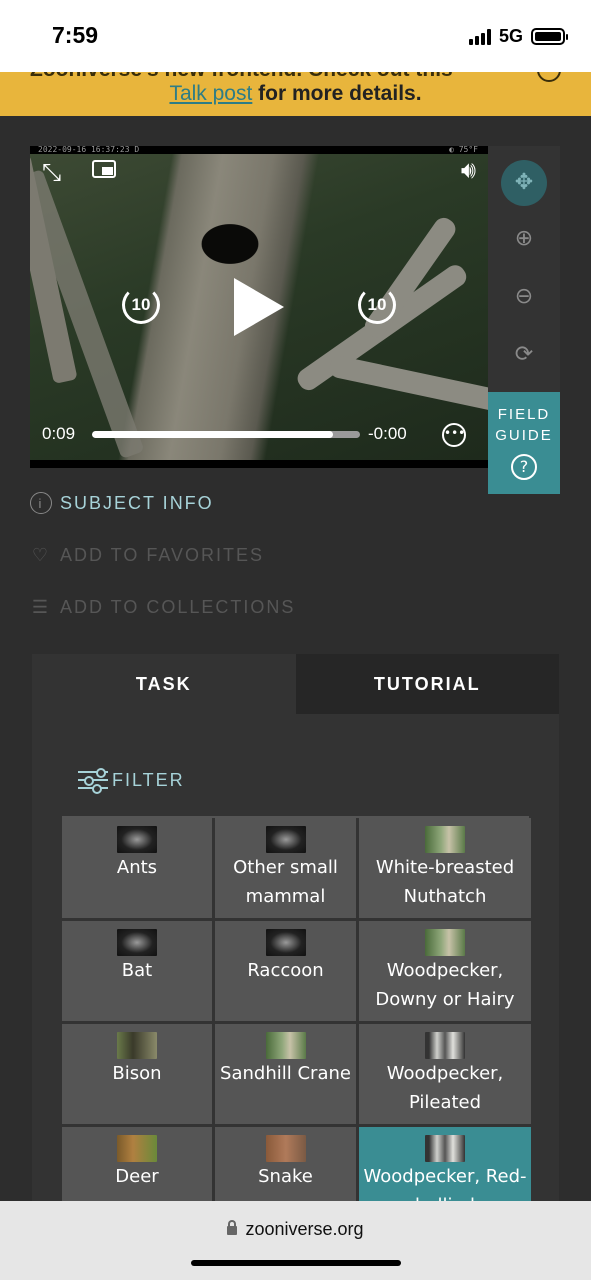 The image size is (591, 1280). I want to click on camera-info-bar: 2022-09-16 16:37:23 D ◐ 75°F, so click(259, 150).